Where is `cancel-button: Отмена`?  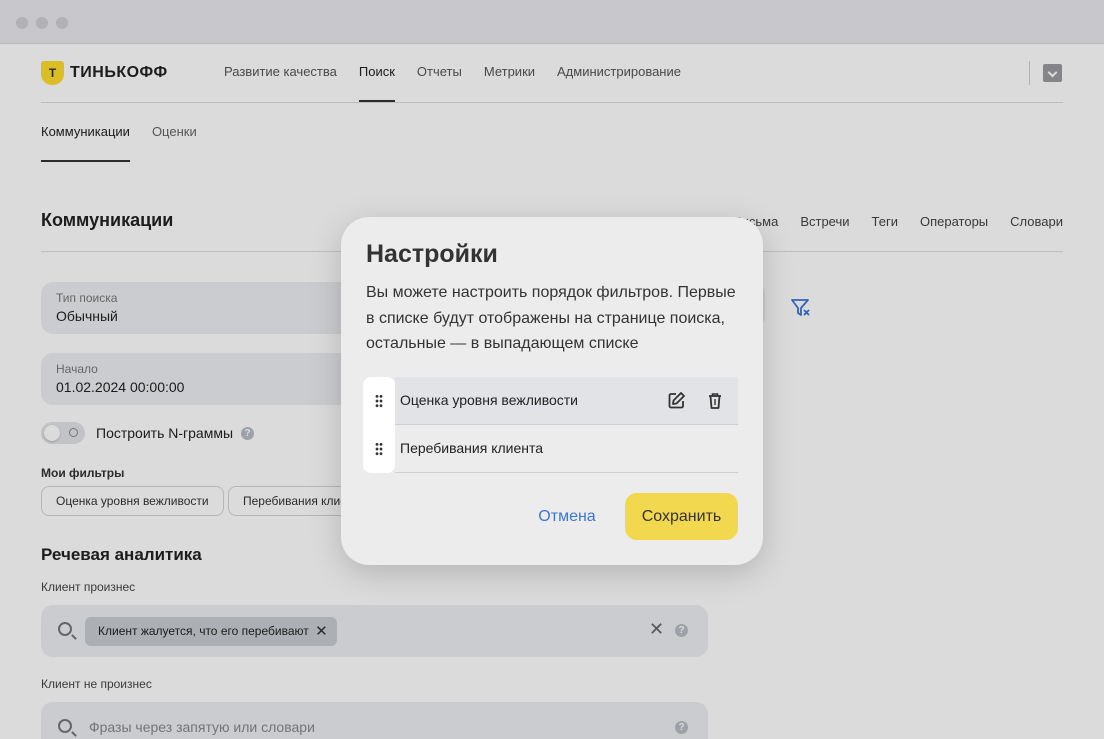
cancel-button: Отмена is located at coordinates (567, 517).